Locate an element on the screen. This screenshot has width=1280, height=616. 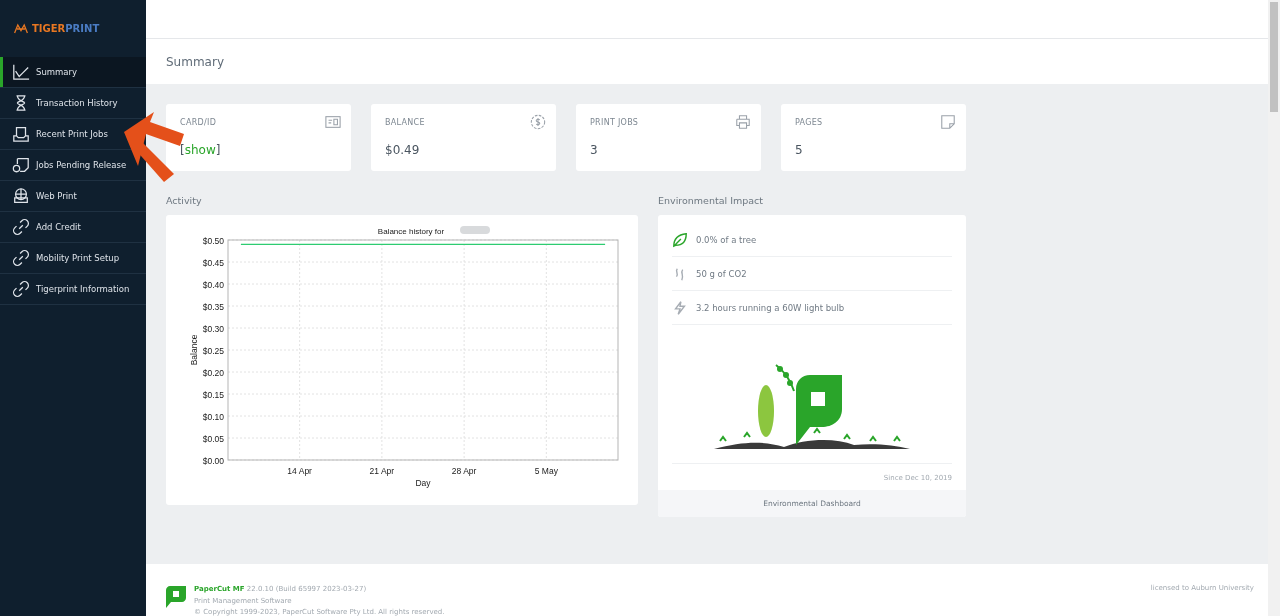
sidebar-item: Mobility Print Setup is located at coordinates (61, 258).